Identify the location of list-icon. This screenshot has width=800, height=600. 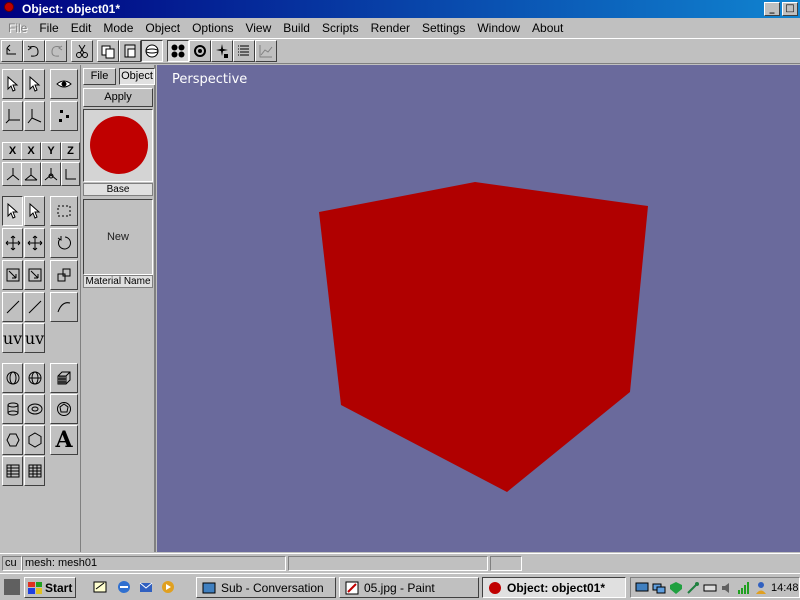
(244, 51).